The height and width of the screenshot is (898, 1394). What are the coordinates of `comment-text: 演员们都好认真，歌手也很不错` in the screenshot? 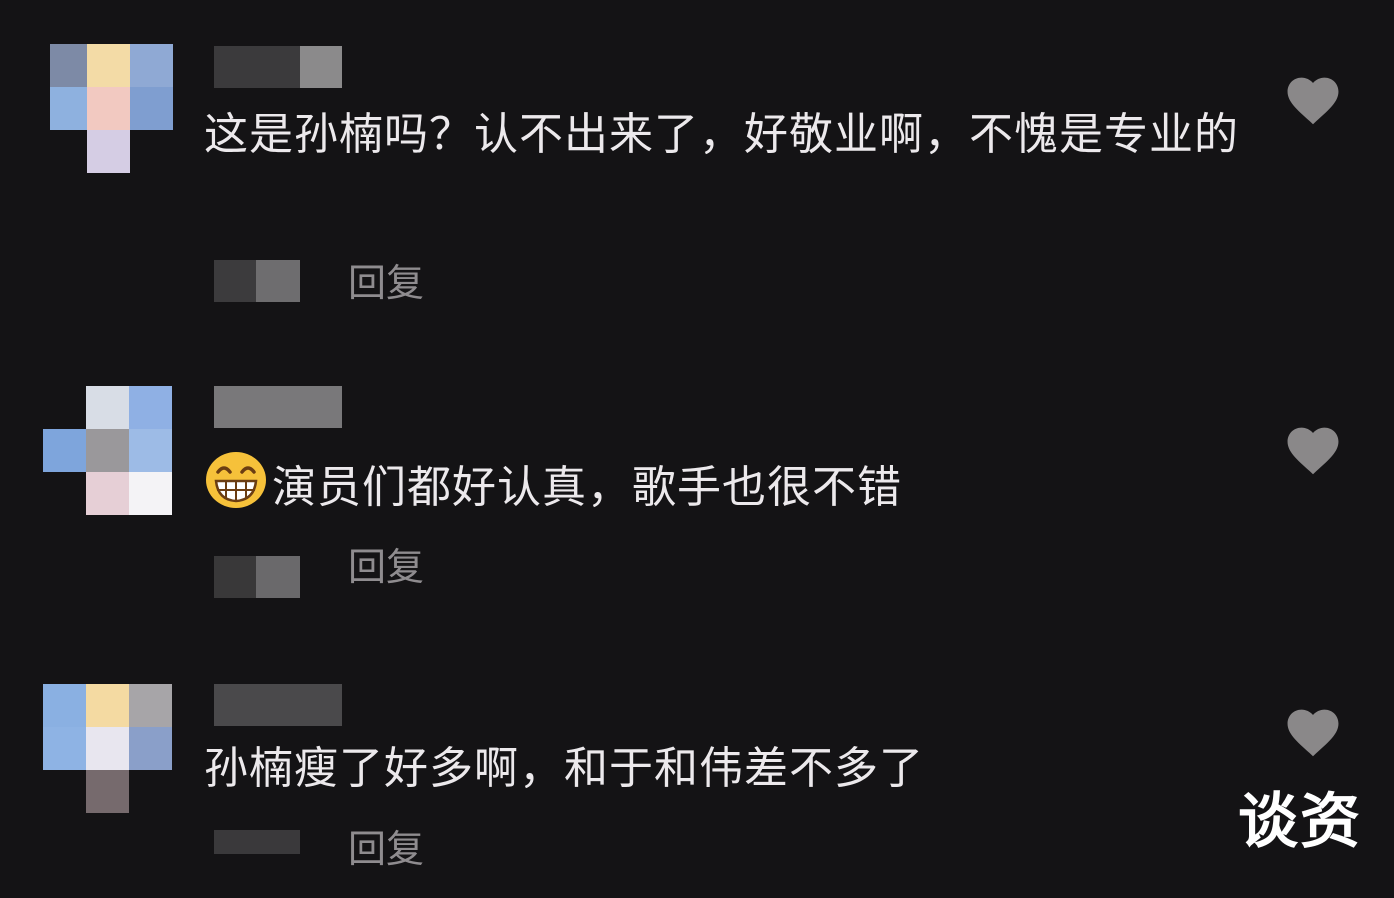 It's located at (724, 486).